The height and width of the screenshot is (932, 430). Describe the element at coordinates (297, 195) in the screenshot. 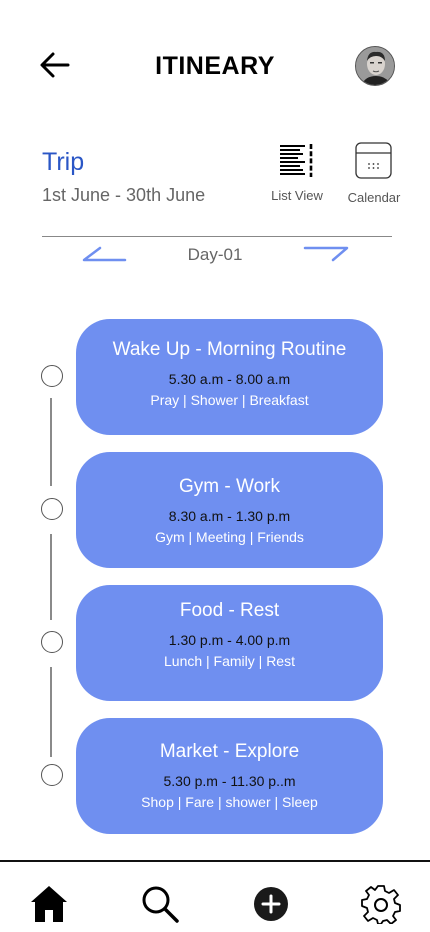

I see `list-view-label: List View` at that location.